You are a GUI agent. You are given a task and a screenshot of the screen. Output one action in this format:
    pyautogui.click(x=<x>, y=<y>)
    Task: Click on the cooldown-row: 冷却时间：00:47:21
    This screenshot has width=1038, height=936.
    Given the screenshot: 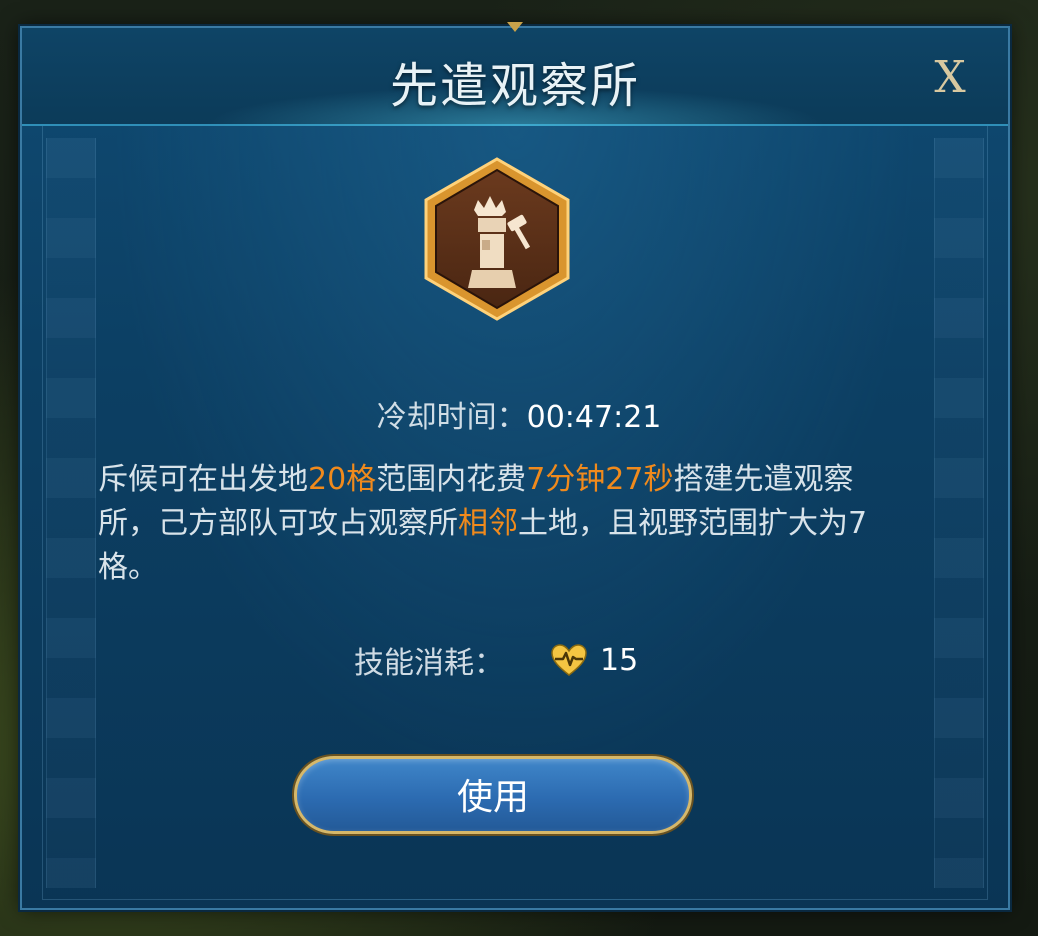 What is the action you would take?
    pyautogui.click(x=519, y=414)
    